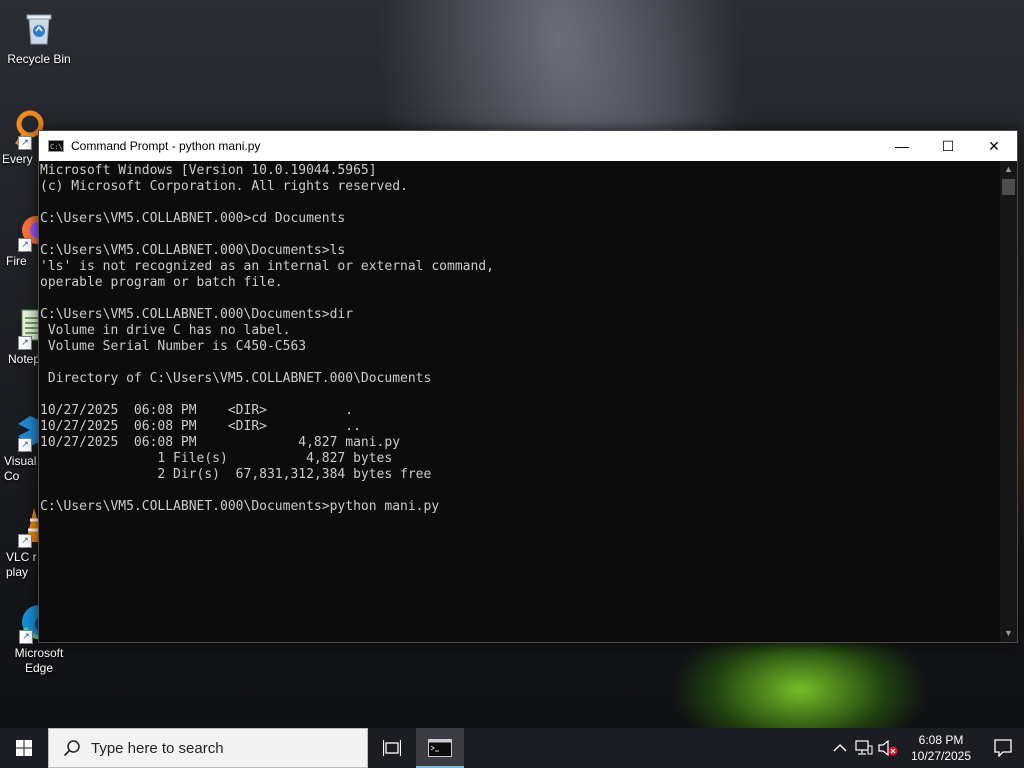 The image size is (1024, 768). Describe the element at coordinates (1008, 187) in the screenshot. I see `scrollbar-thumb` at that location.